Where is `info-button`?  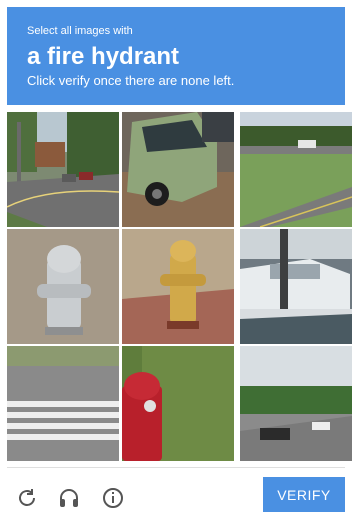
info-button is located at coordinates (113, 498).